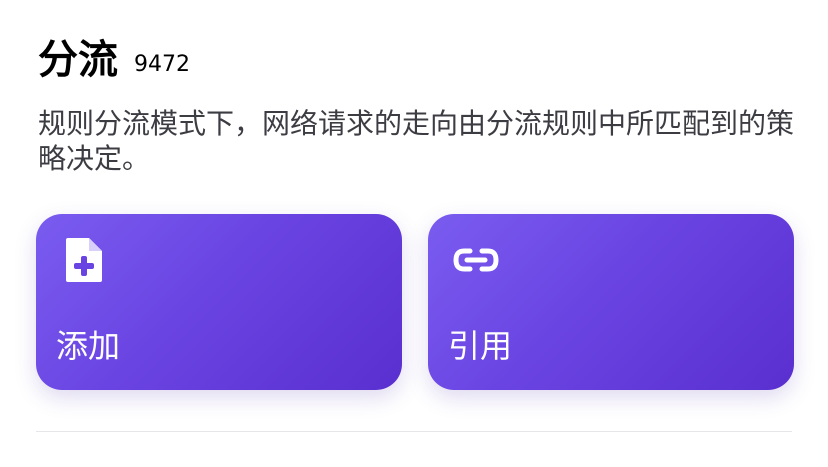 This screenshot has width=828, height=467. Describe the element at coordinates (162, 64) in the screenshot. I see `rule-count: 9472` at that location.